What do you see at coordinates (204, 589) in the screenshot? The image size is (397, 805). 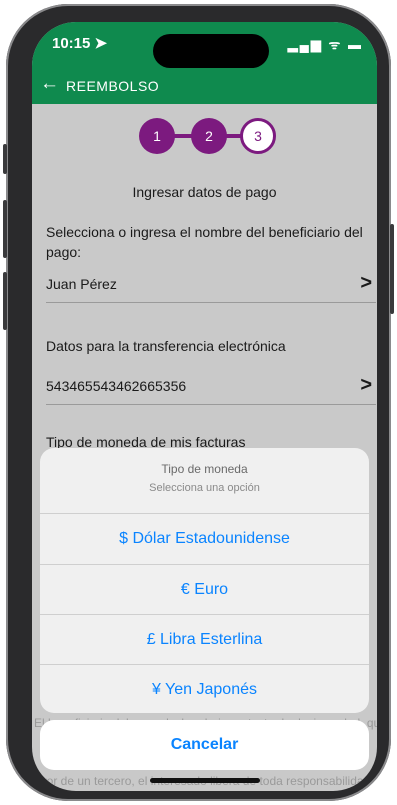 I see `option-eur: € Euro` at bounding box center [204, 589].